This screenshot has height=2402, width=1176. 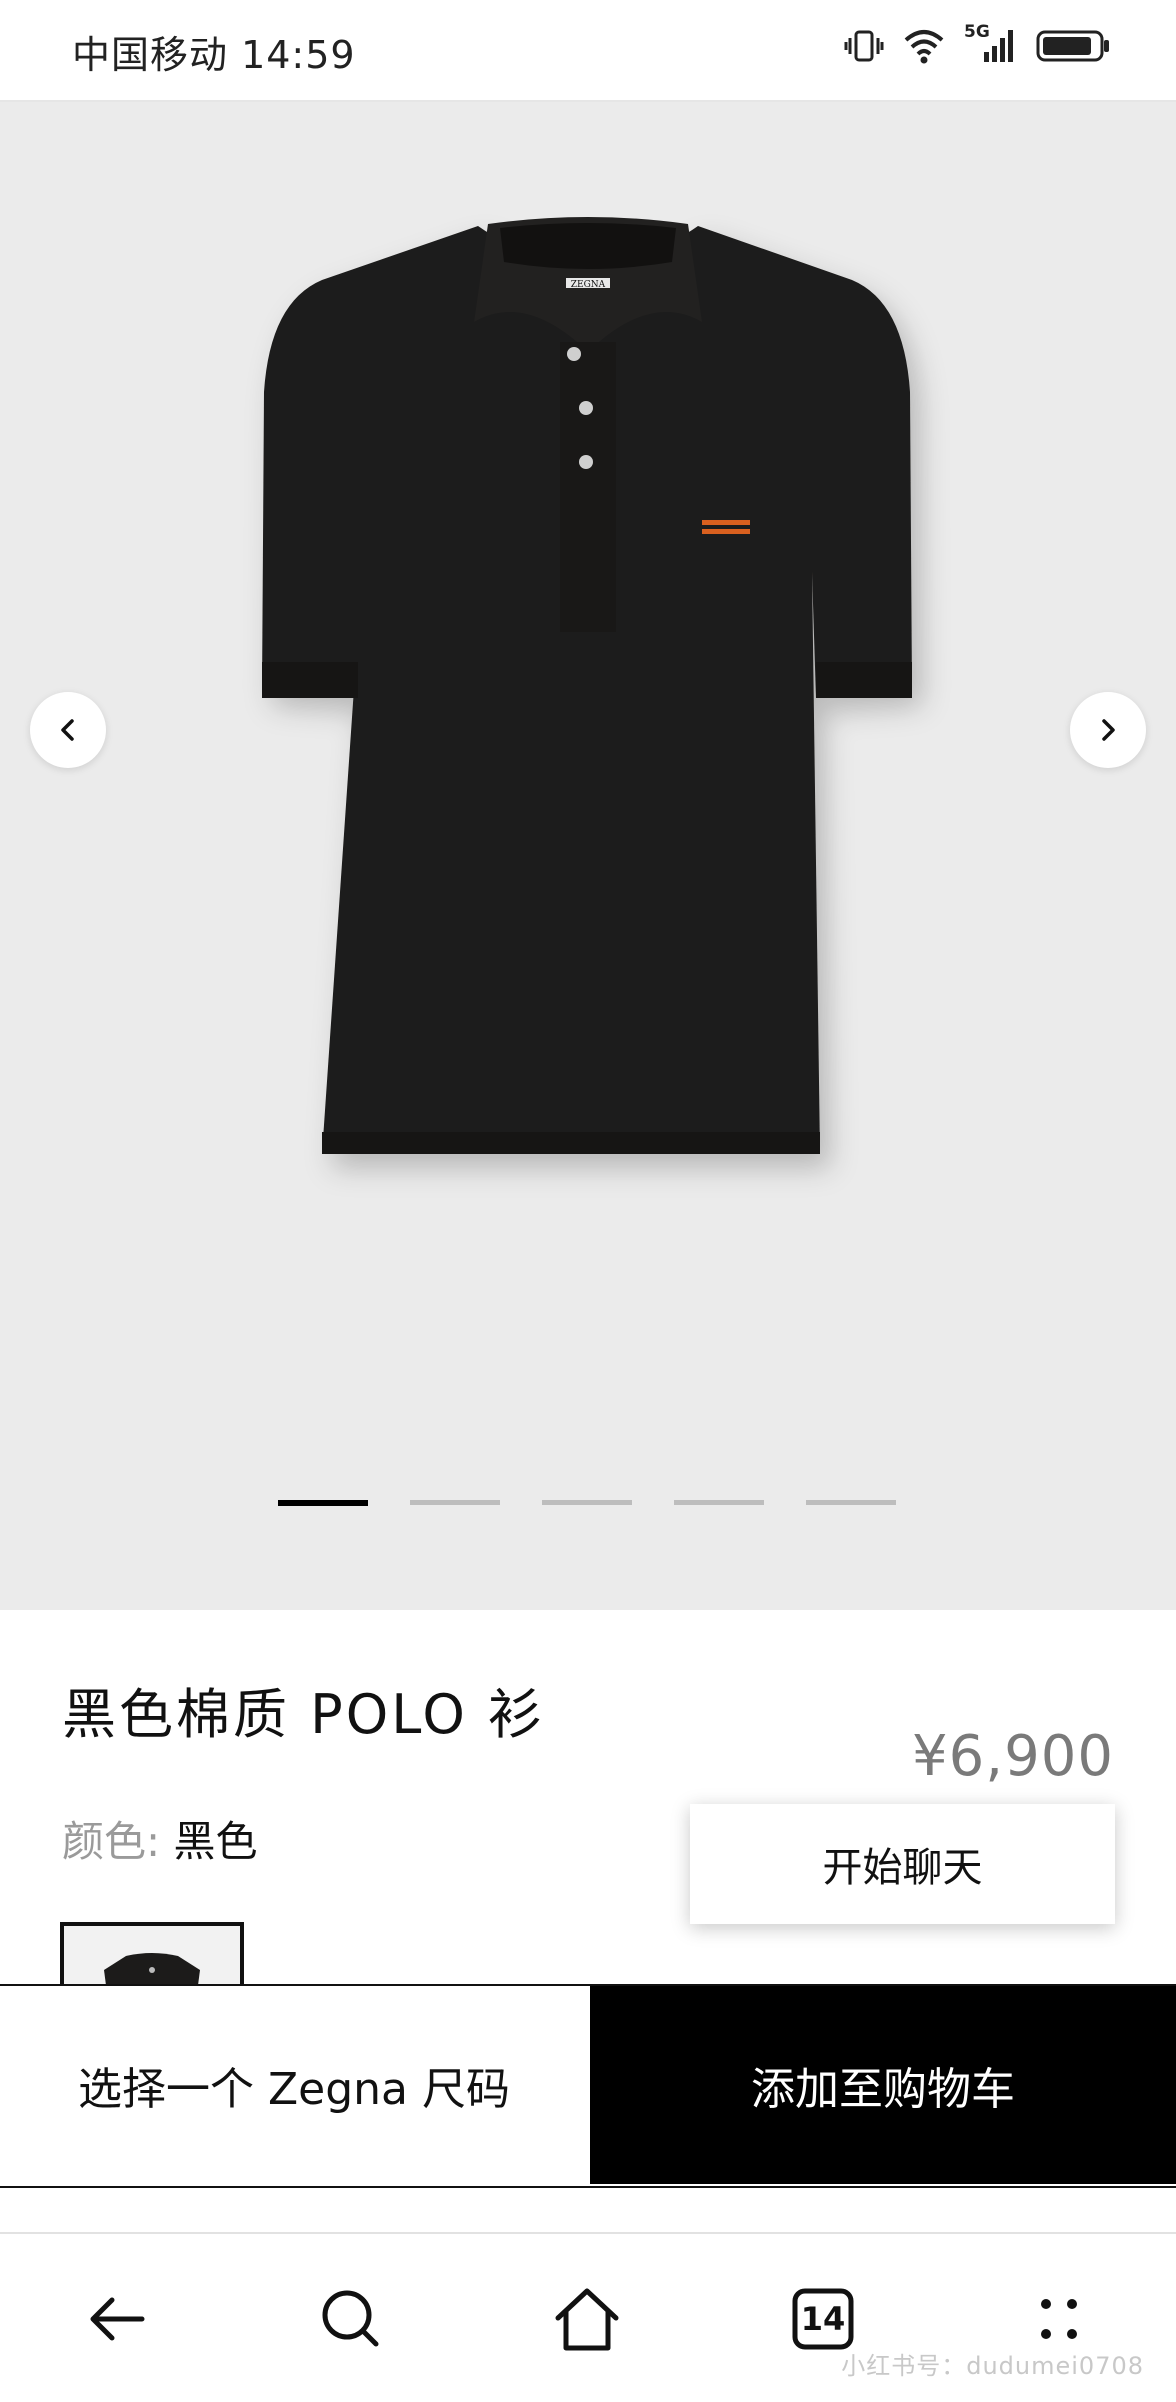 What do you see at coordinates (304, 1714) in the screenshot?
I see `product-title: 黑色棉质 POLO 衫` at bounding box center [304, 1714].